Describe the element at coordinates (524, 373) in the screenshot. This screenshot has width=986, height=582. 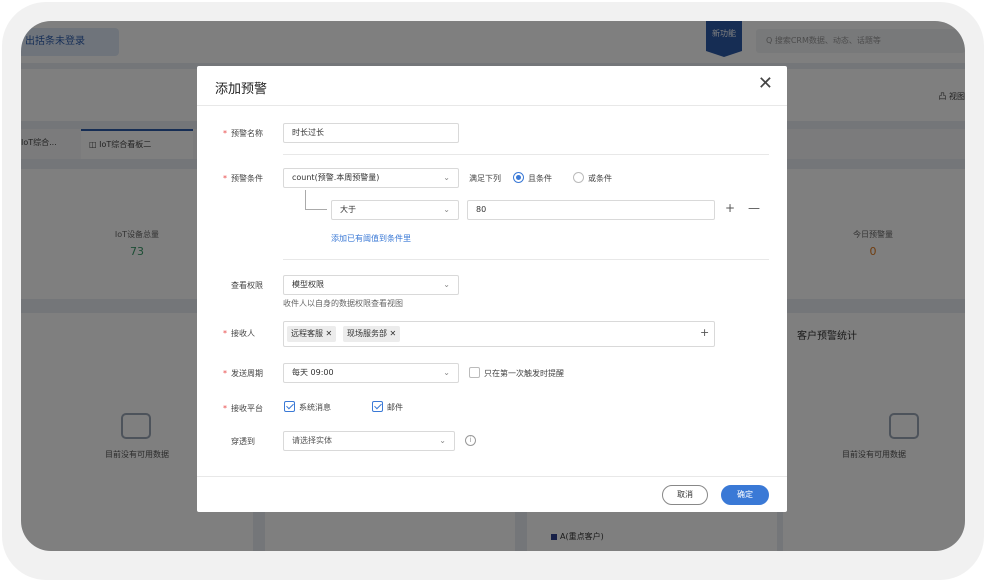
I see `first-trigger-label: 只在第一次触发时提醒` at that location.